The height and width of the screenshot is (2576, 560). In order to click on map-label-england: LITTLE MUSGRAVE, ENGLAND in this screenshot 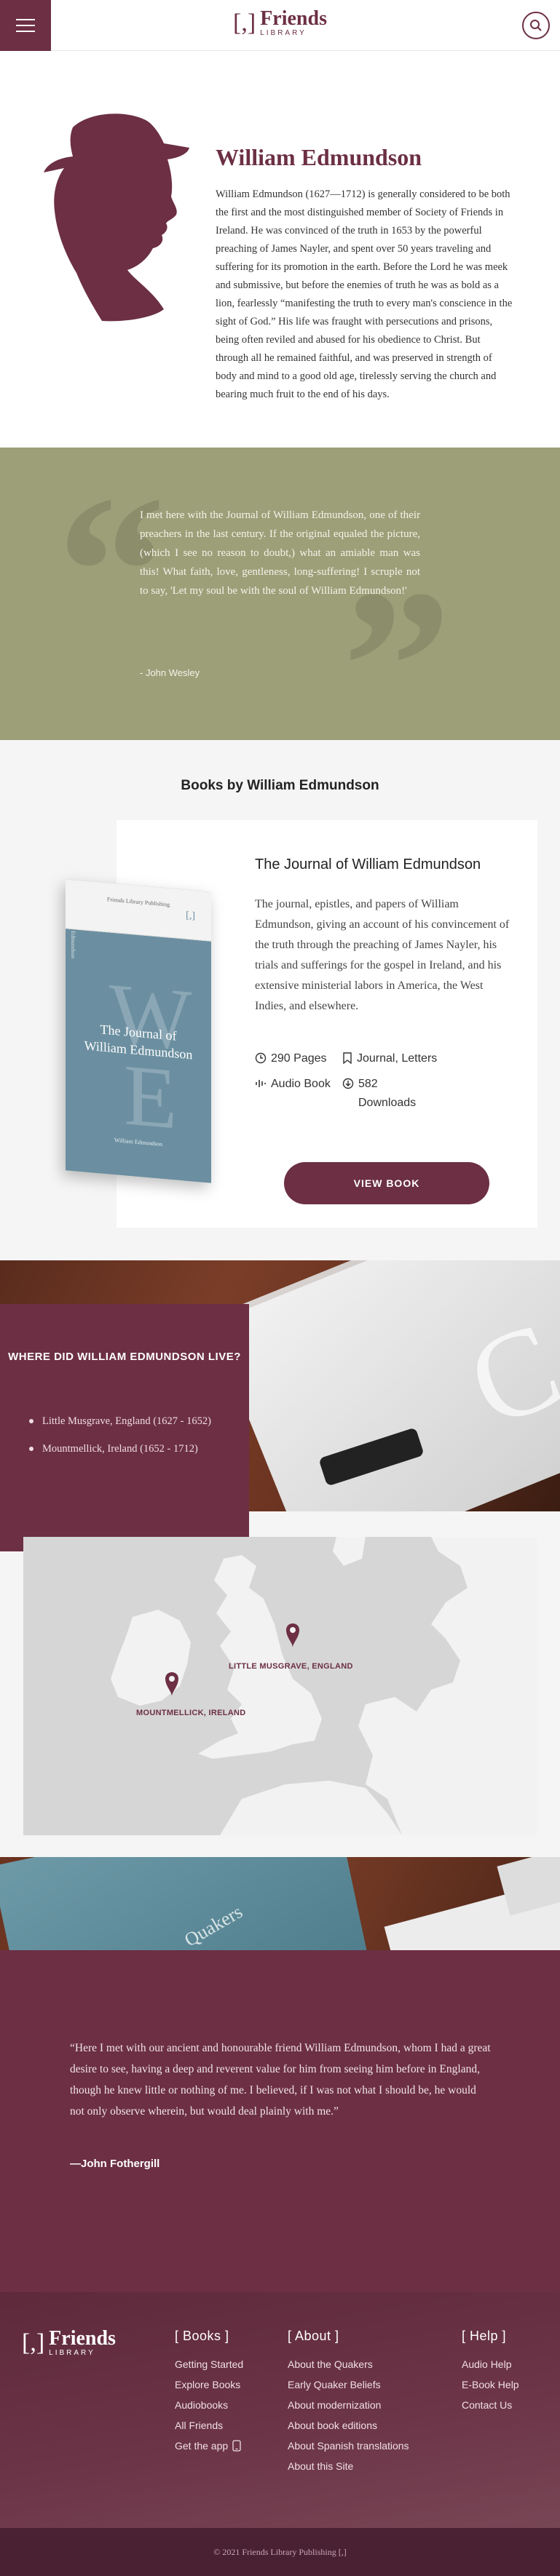, I will do `click(291, 1666)`.